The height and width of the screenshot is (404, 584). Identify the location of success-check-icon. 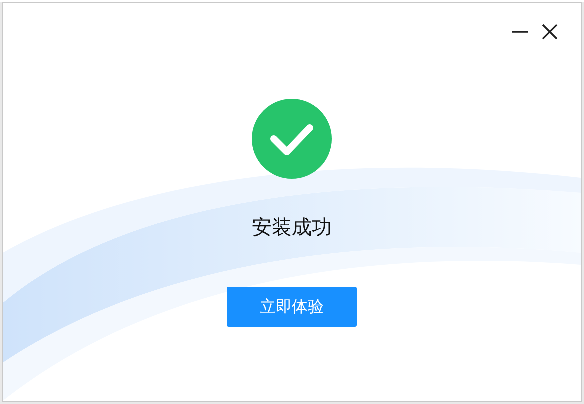
(292, 139).